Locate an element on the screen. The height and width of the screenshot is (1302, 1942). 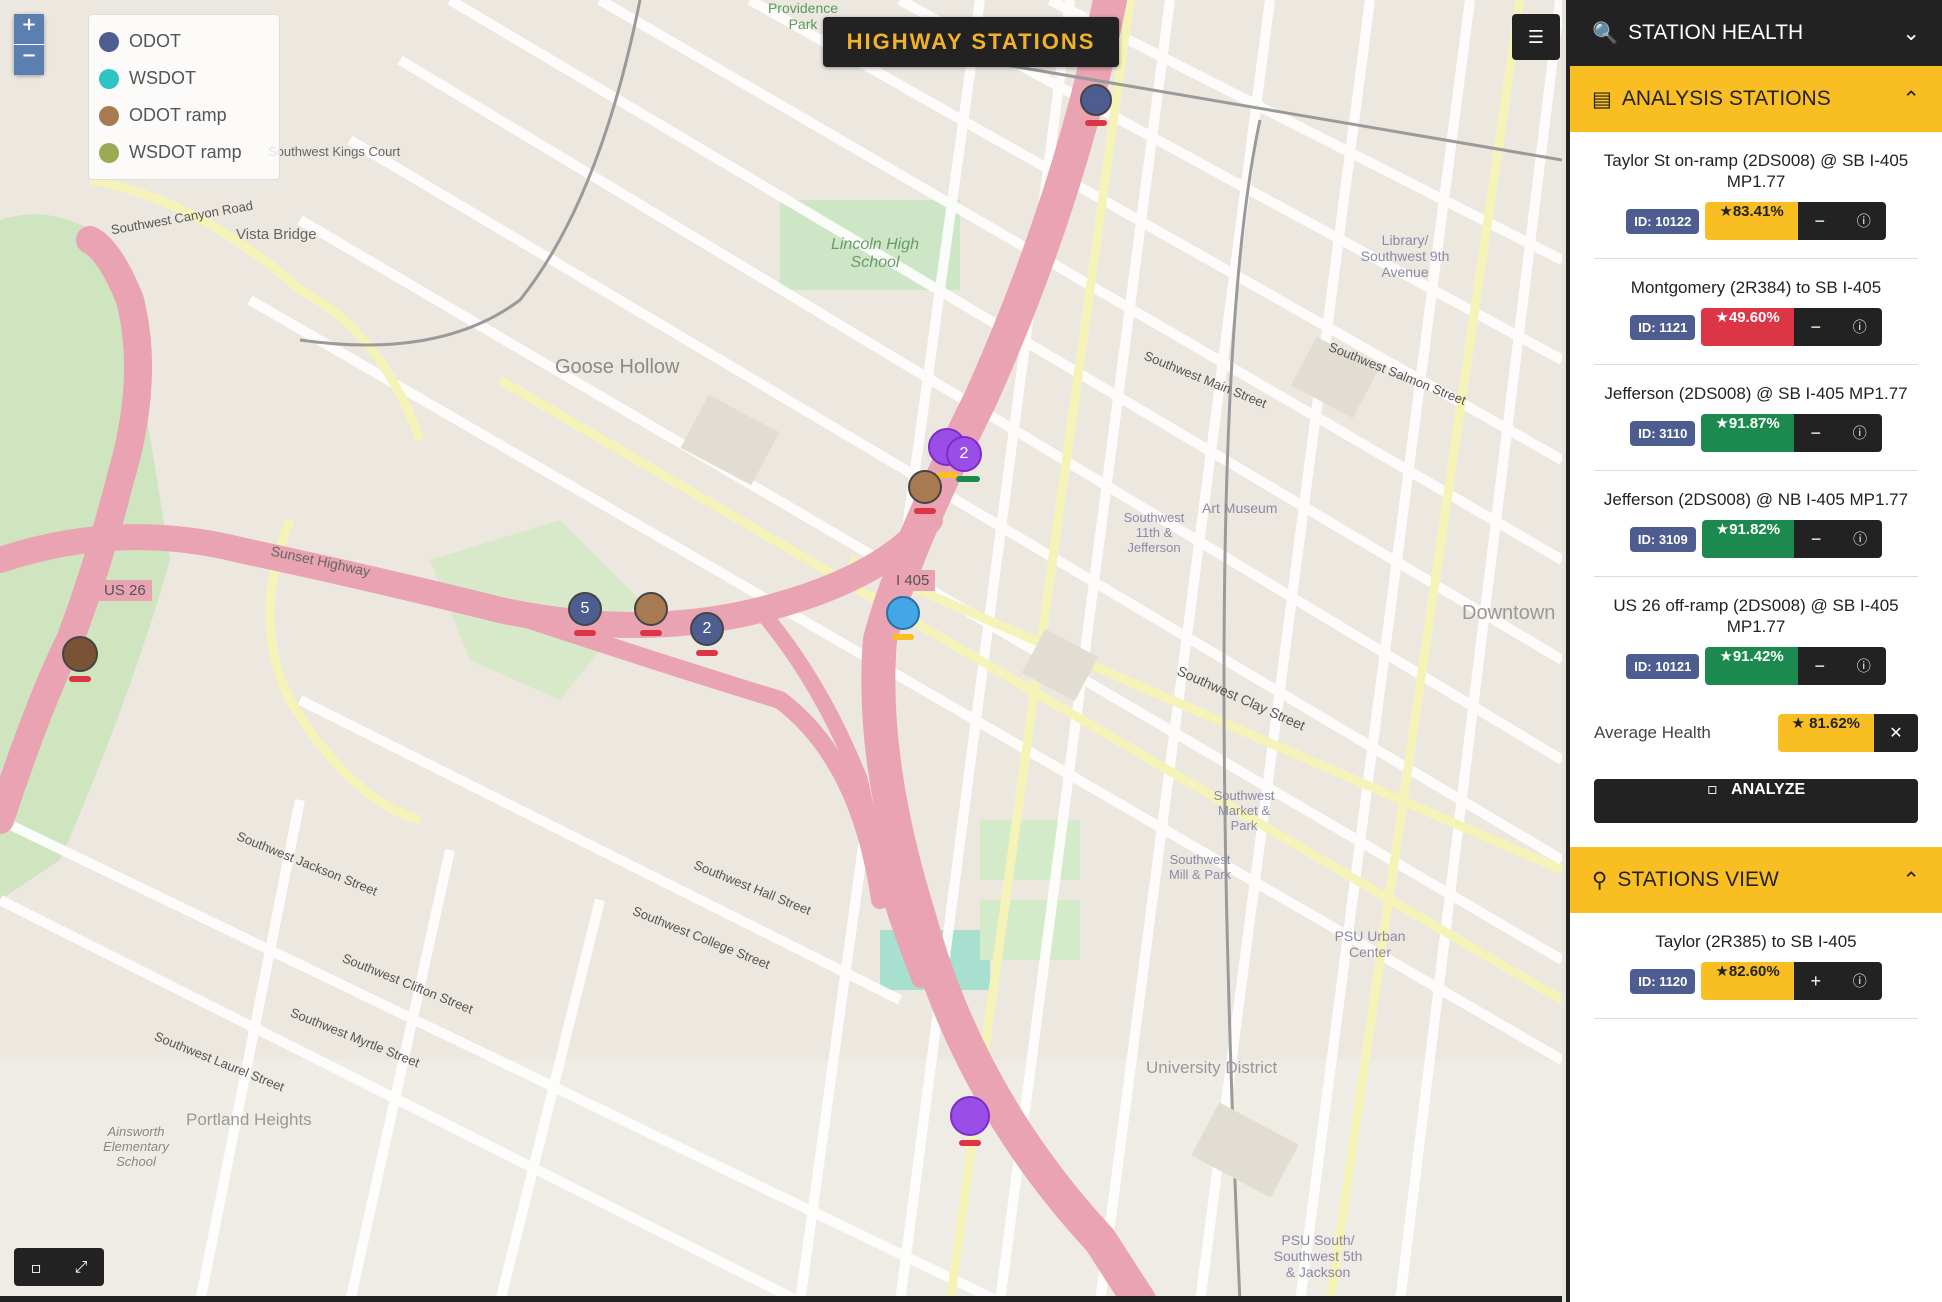
station-id-badge: ID: 10122 is located at coordinates (1663, 221).